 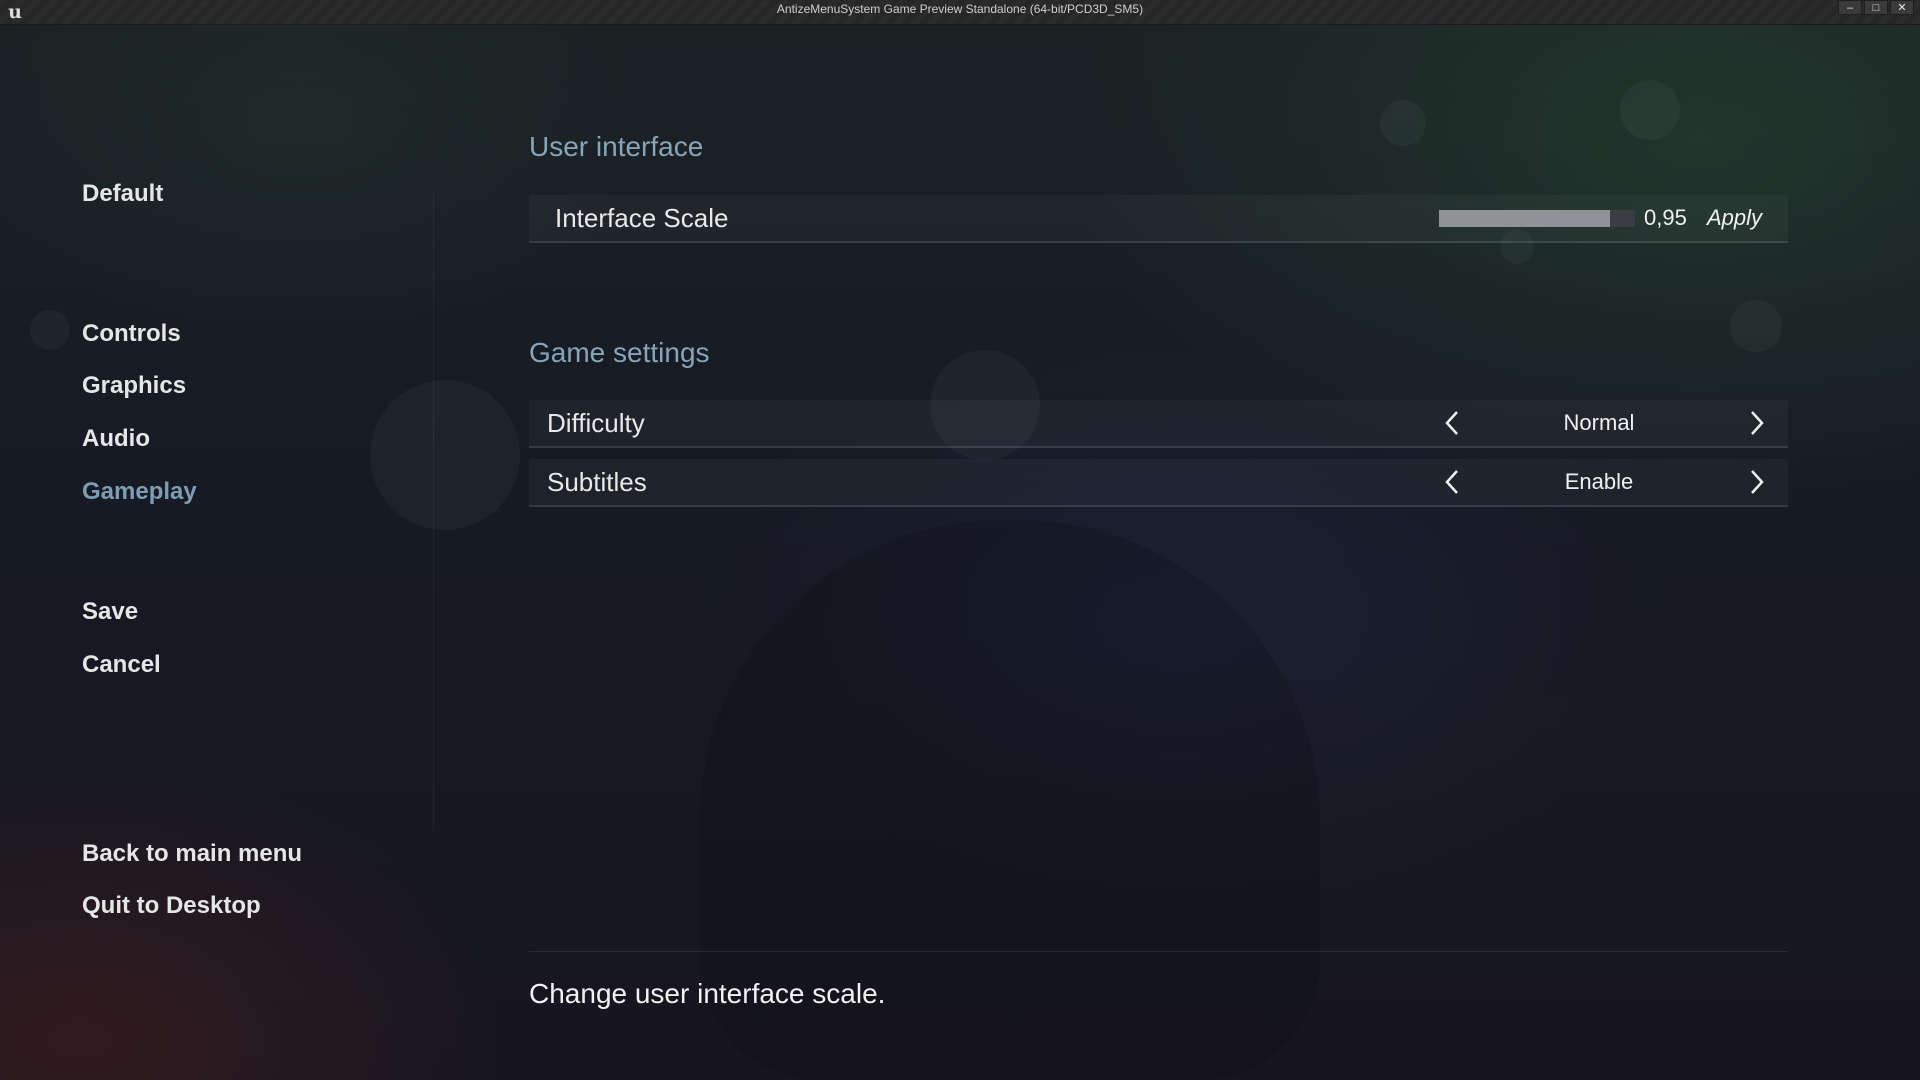 What do you see at coordinates (1599, 481) in the screenshot?
I see `subtitles-value: Enable` at bounding box center [1599, 481].